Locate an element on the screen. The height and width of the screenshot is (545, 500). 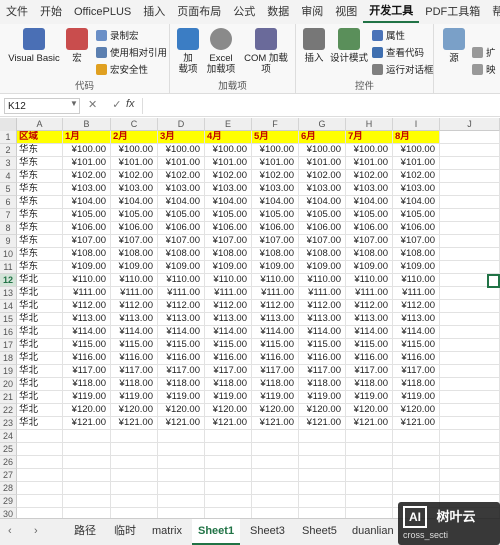
cell: ¥120.00 is located at coordinates (134, 410).